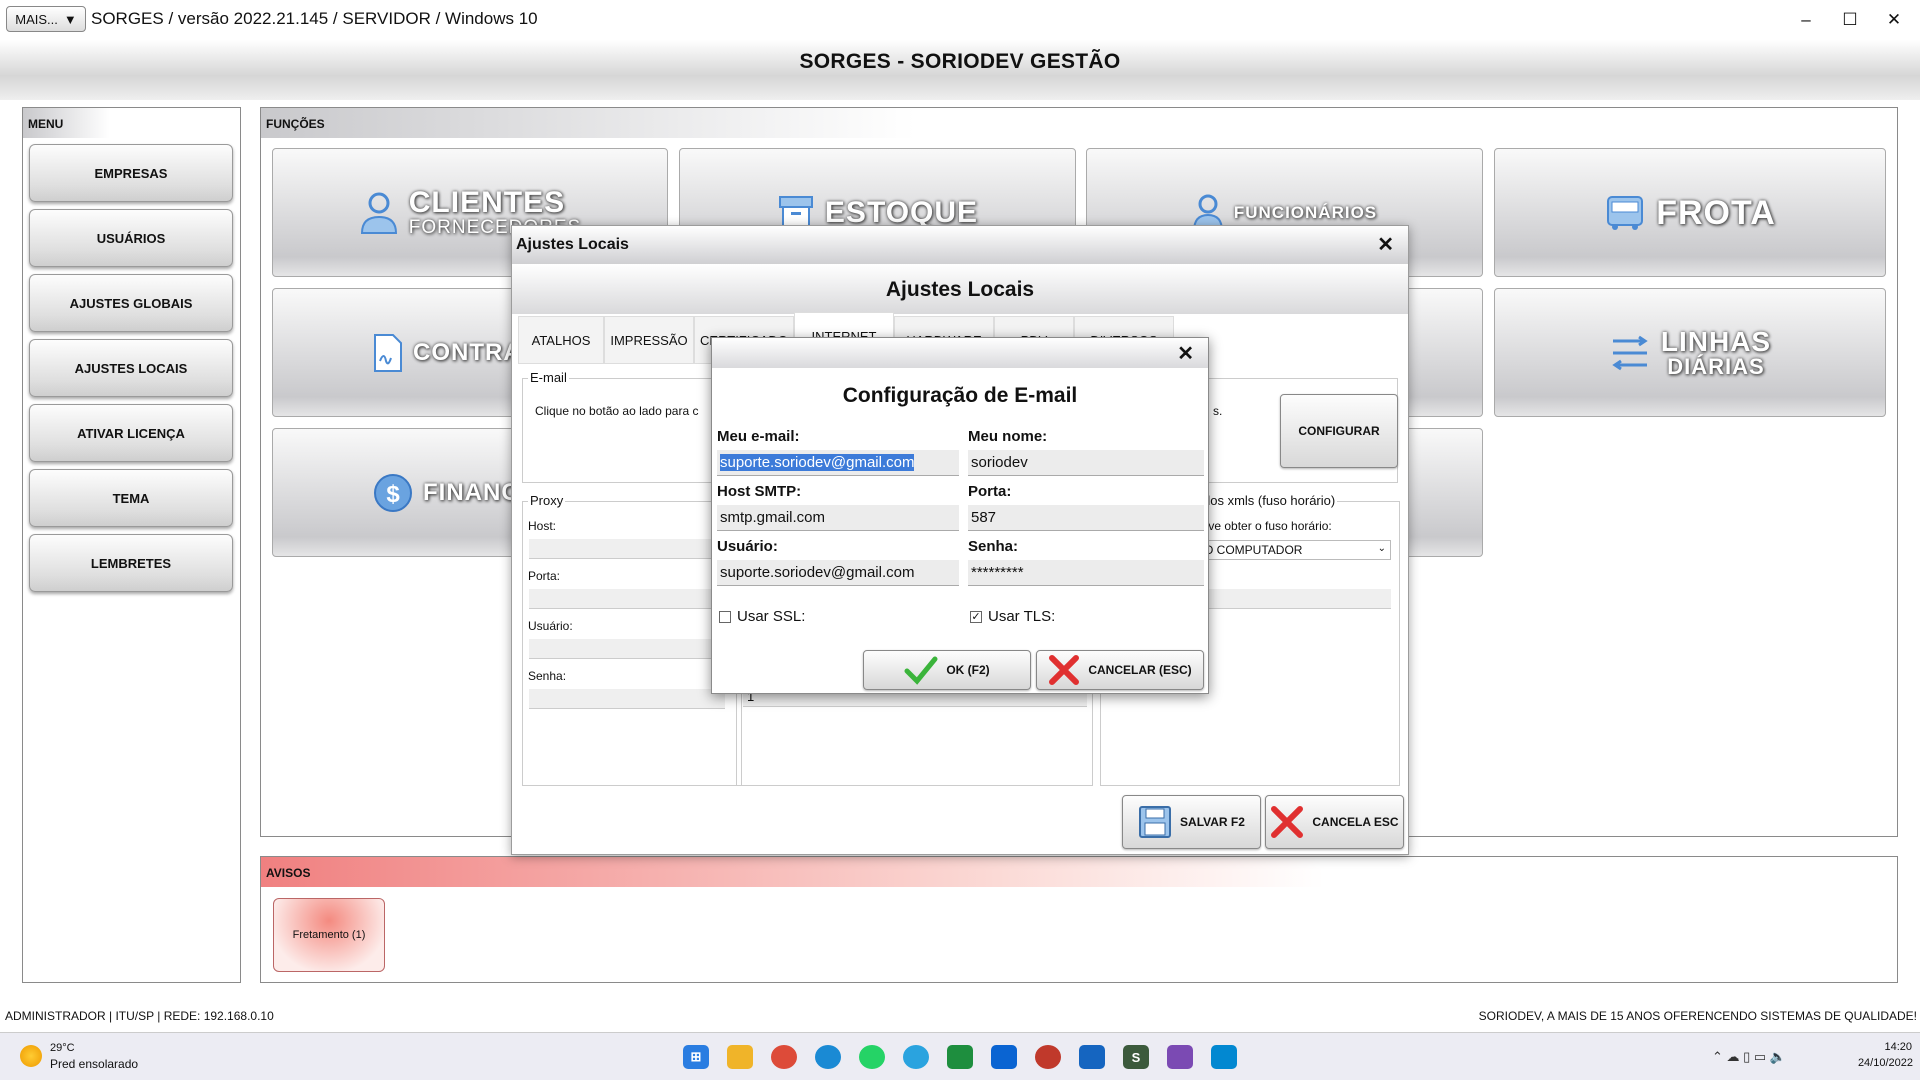 This screenshot has height=1080, width=1920. Describe the element at coordinates (990, 491) in the screenshot. I see `porta-label: Porta:` at that location.